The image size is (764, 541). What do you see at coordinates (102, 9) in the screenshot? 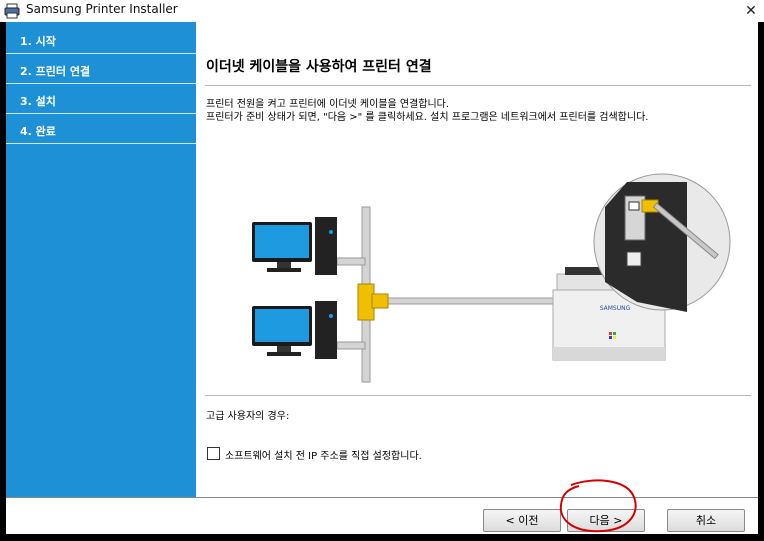
I see `window-title: Samsung Printer Installer` at bounding box center [102, 9].